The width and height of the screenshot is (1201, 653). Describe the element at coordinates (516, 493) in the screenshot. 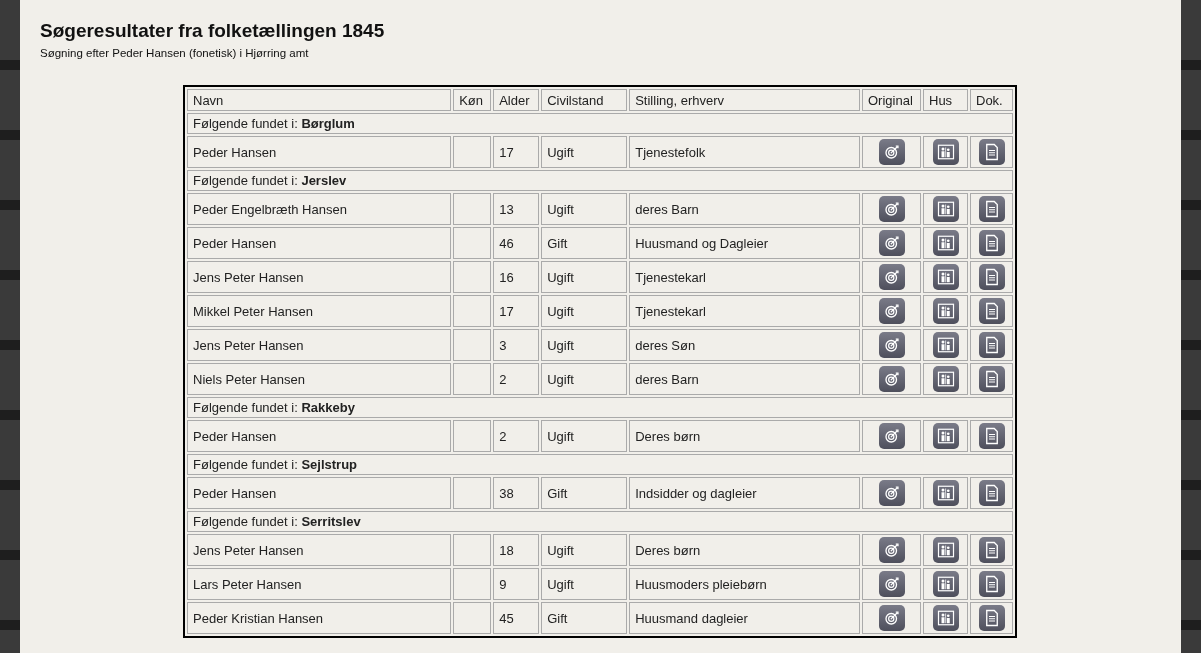

I see `table-cell: 38` at that location.